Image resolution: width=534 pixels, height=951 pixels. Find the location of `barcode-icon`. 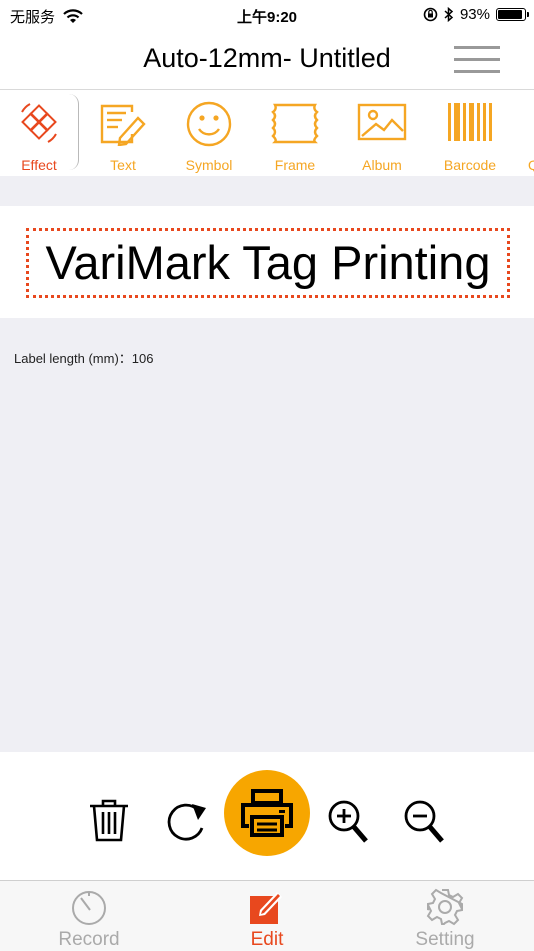

barcode-icon is located at coordinates (470, 122).